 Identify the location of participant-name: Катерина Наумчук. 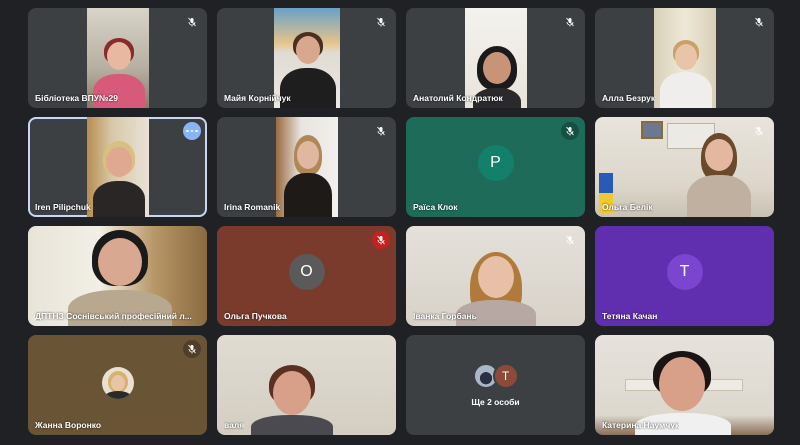
(641, 425).